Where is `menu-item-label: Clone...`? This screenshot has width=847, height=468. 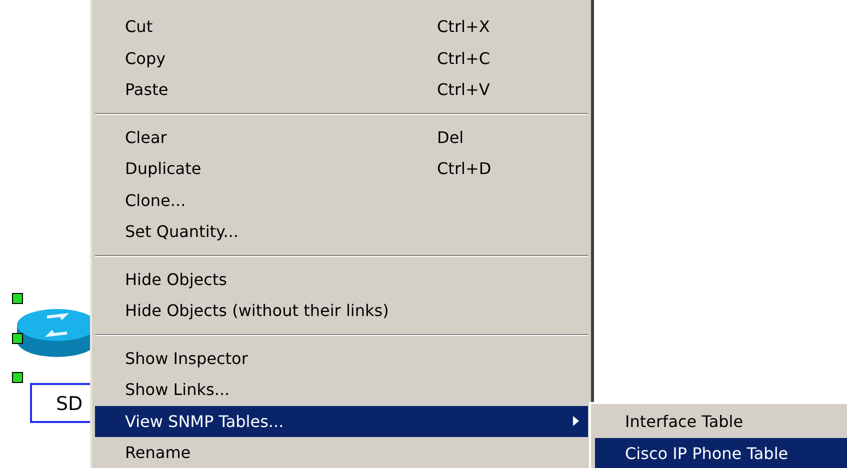 menu-item-label: Clone... is located at coordinates (155, 200).